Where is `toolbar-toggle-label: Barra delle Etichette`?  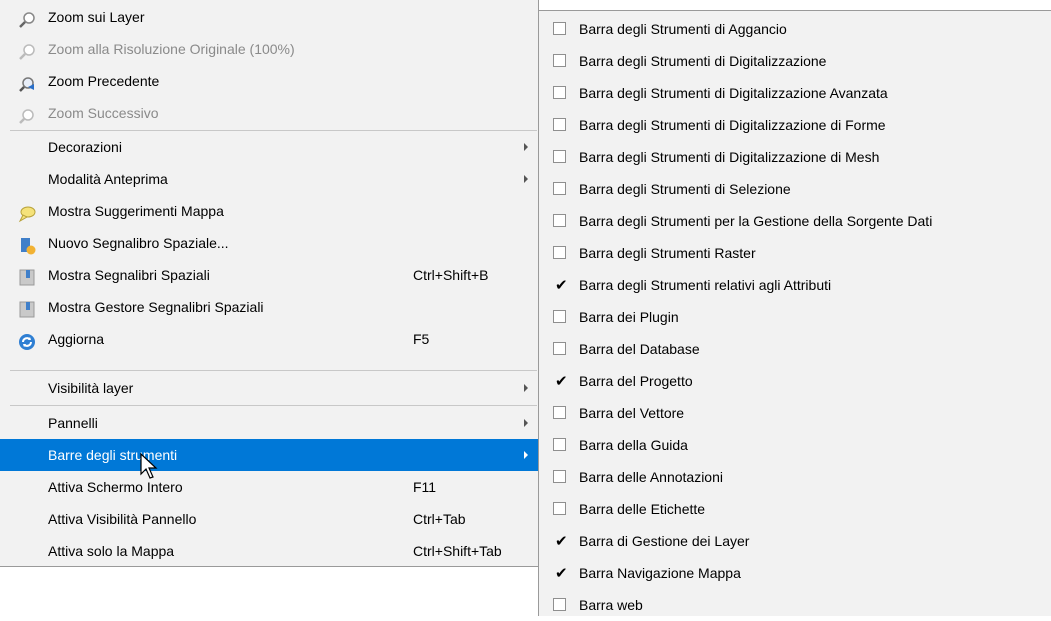
toolbar-toggle-label: Barra delle Etichette is located at coordinates (642, 509).